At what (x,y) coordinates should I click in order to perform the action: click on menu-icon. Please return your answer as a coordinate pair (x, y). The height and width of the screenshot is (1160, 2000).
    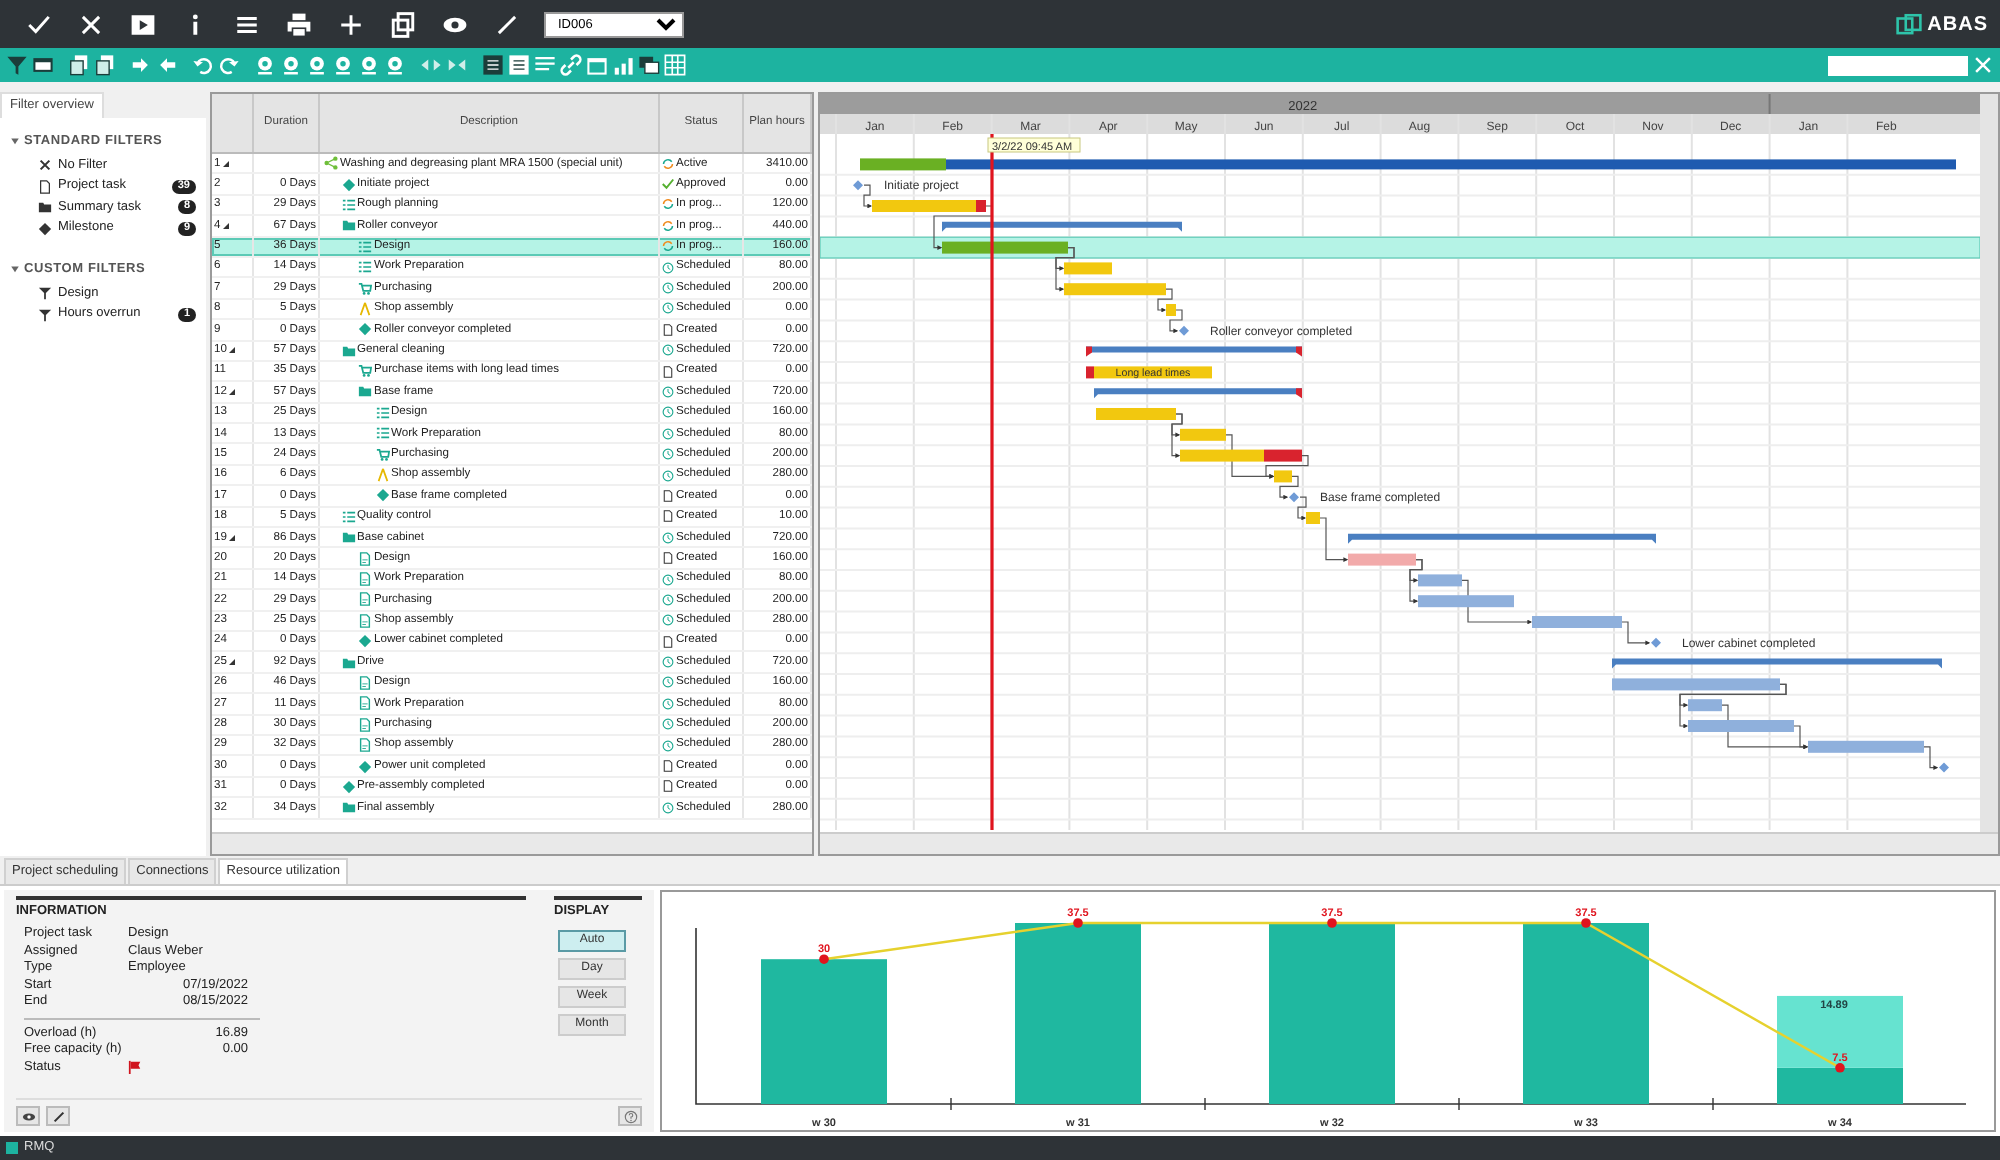
    Looking at the image, I should click on (246, 24).